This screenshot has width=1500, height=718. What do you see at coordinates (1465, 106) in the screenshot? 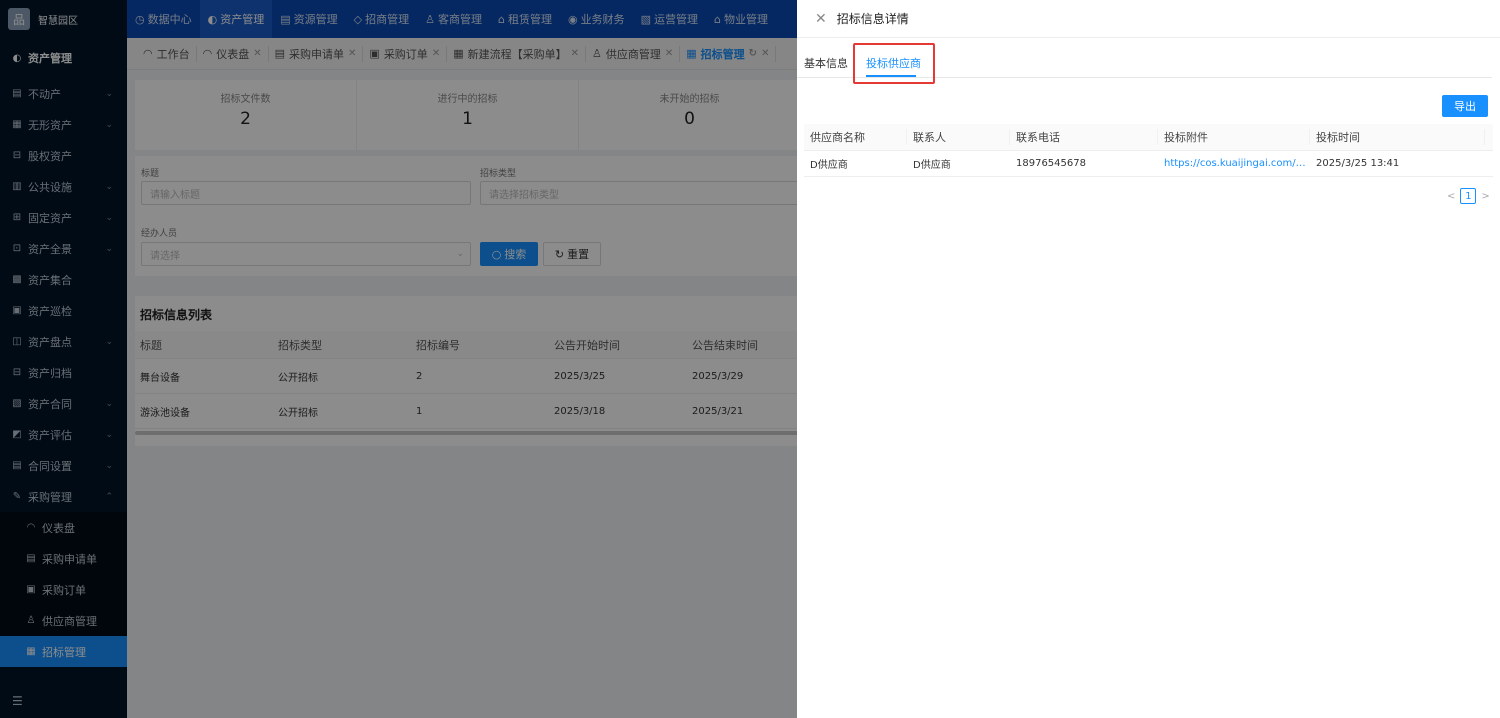
I see `export-button: 导出` at bounding box center [1465, 106].